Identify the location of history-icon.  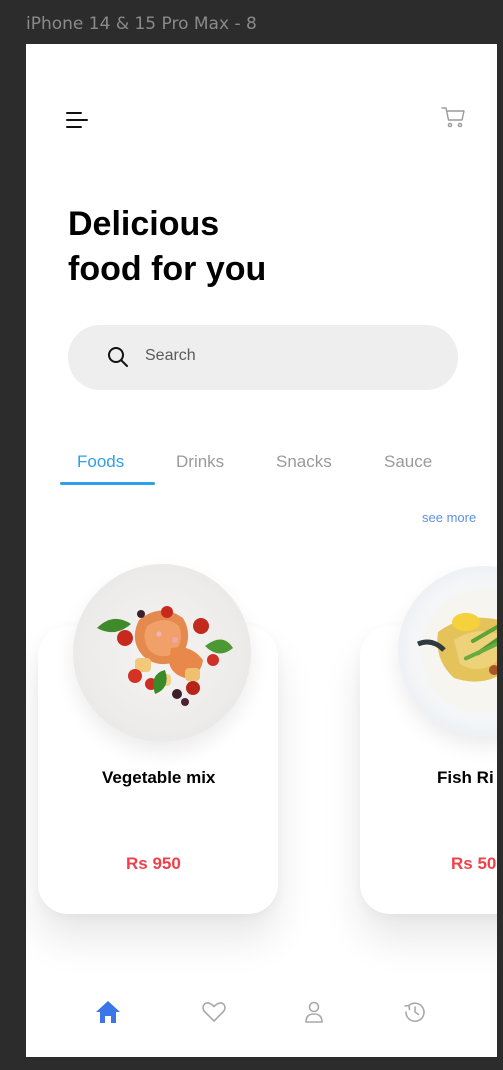
(415, 1012).